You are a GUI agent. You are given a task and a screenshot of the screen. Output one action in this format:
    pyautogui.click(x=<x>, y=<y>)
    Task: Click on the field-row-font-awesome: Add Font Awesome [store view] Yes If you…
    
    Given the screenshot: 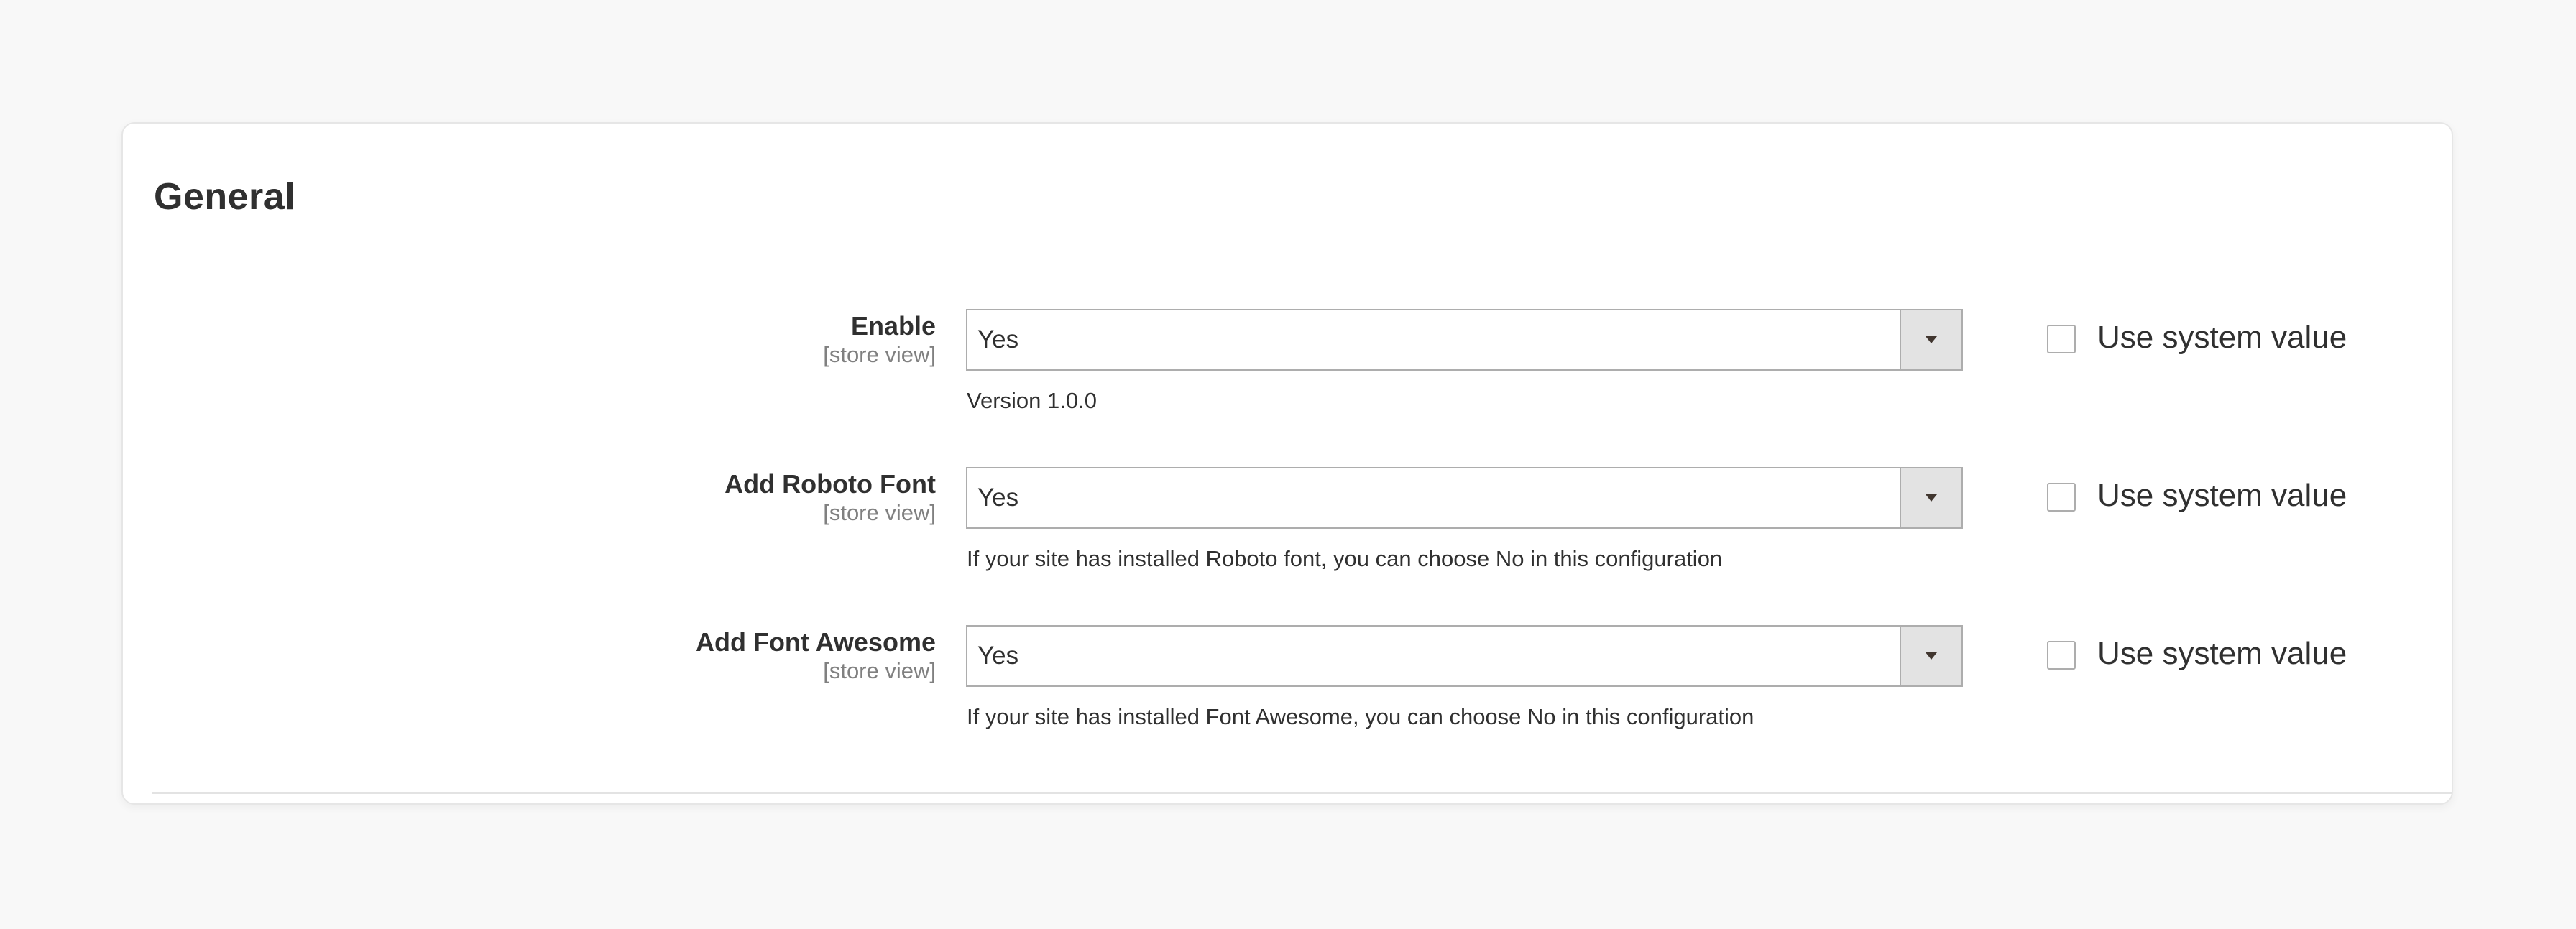 What is the action you would take?
    pyautogui.click(x=1288, y=683)
    